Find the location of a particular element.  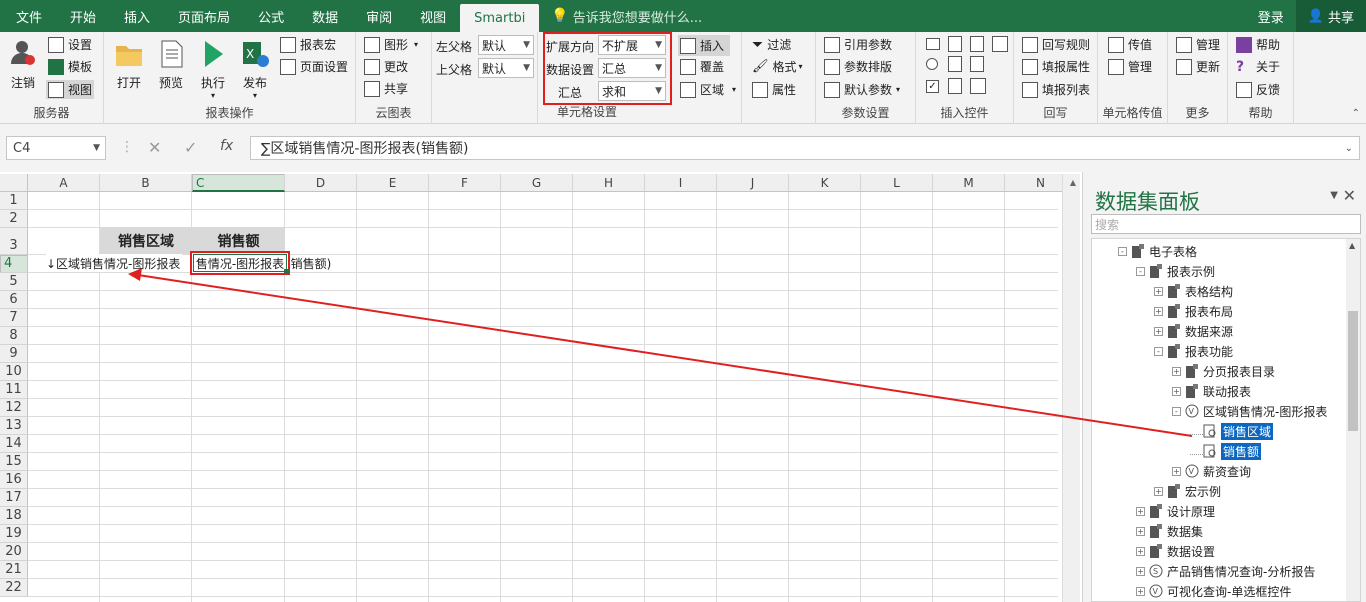

tree-node: + 数据来源 is located at coordinates (1193, 331).